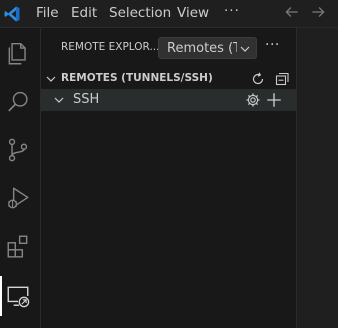 The width and height of the screenshot is (338, 328). What do you see at coordinates (274, 46) in the screenshot?
I see `sidebar-more-button: ···` at bounding box center [274, 46].